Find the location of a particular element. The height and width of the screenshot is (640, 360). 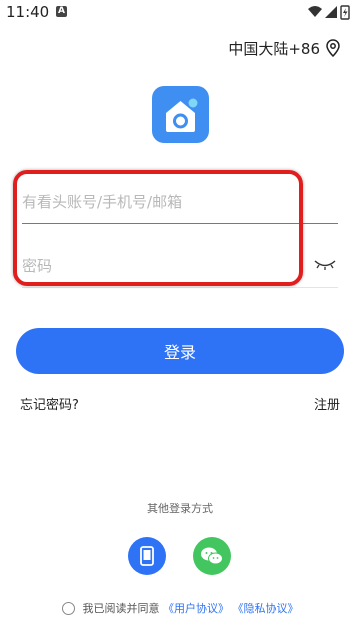

eye-closed-icon is located at coordinates (325, 265).